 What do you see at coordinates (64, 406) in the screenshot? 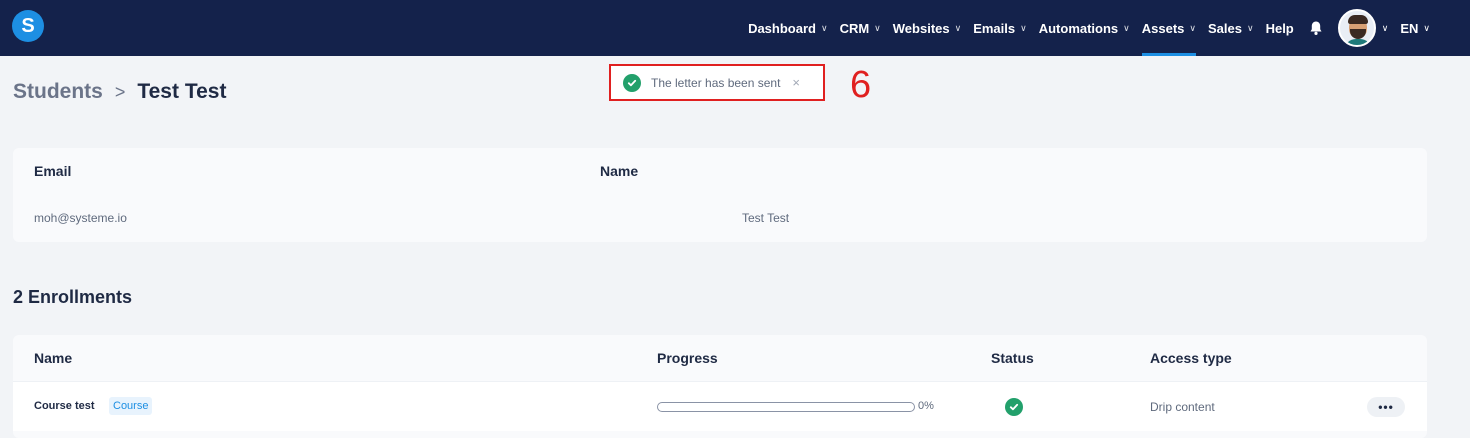
I see `course-name: Course test` at bounding box center [64, 406].